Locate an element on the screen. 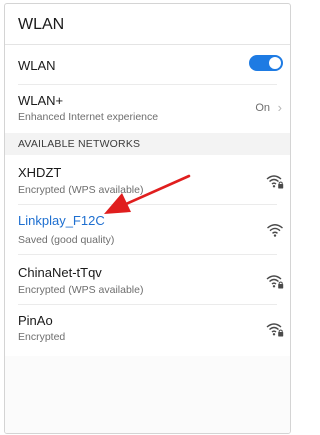 Image resolution: width=320 pixels, height=435 pixels. wlan-plus-label: WLAN+ is located at coordinates (41, 100).